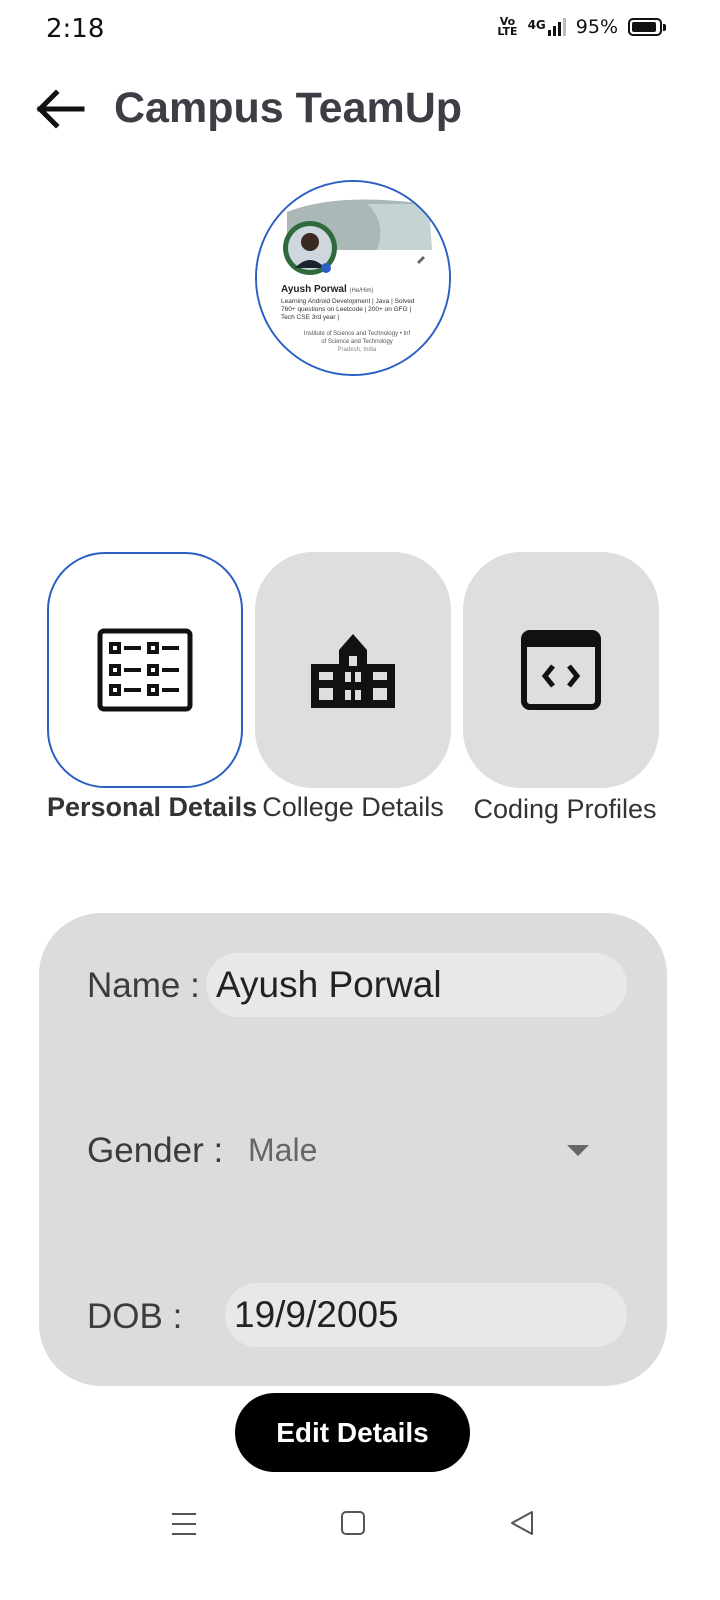 This screenshot has height=1600, width=720. I want to click on signal-icon: 4G, so click(547, 27).